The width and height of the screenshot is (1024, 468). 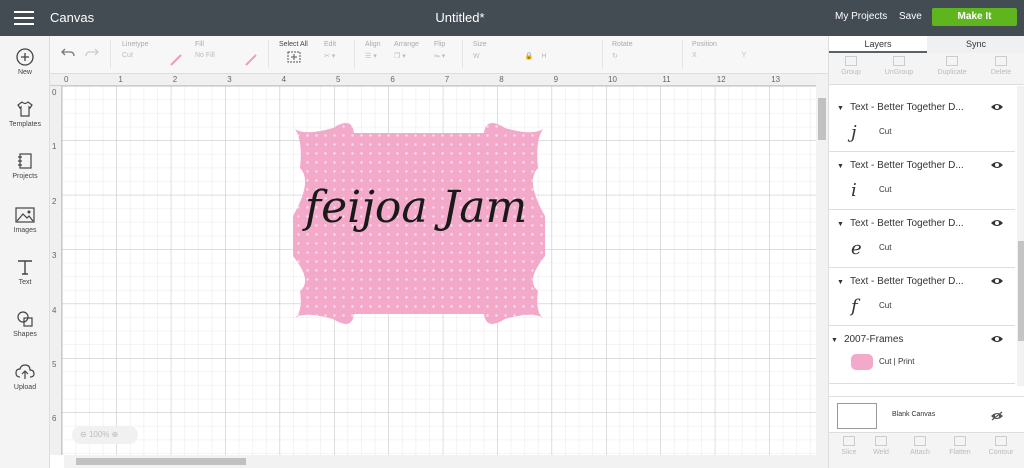 What do you see at coordinates (447, 79) in the screenshot?
I see `ruler-top-number: 7` at bounding box center [447, 79].